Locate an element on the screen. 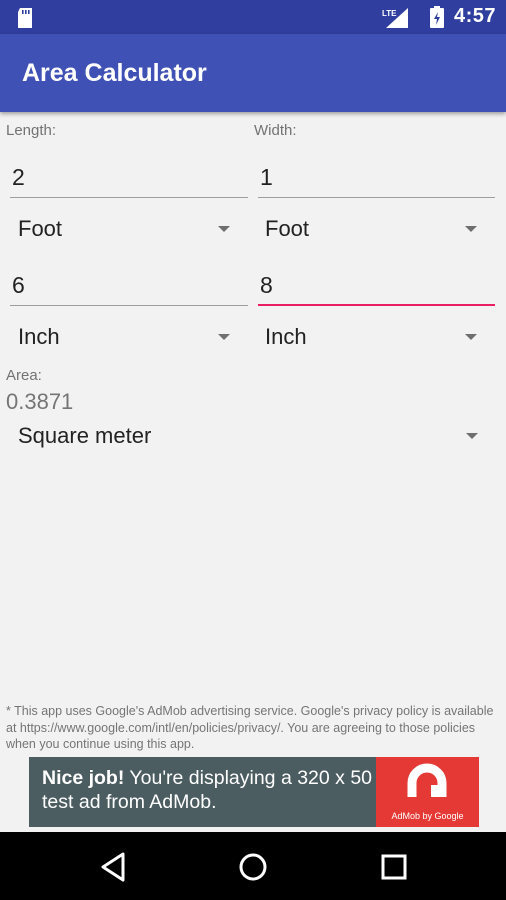 Image resolution: width=506 pixels, height=900 pixels. recents-icon is located at coordinates (394, 867).